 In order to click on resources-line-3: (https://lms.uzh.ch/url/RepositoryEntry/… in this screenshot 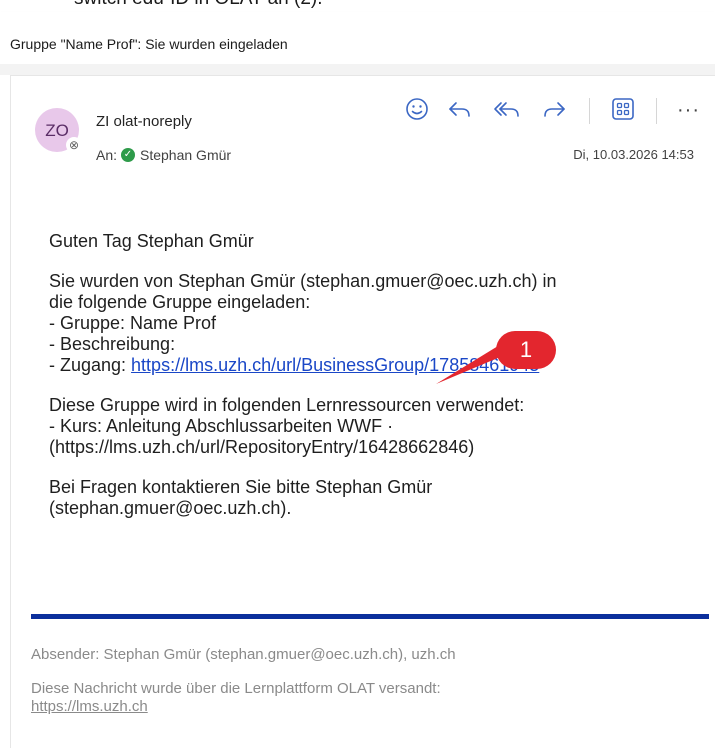, I will do `click(262, 447)`.